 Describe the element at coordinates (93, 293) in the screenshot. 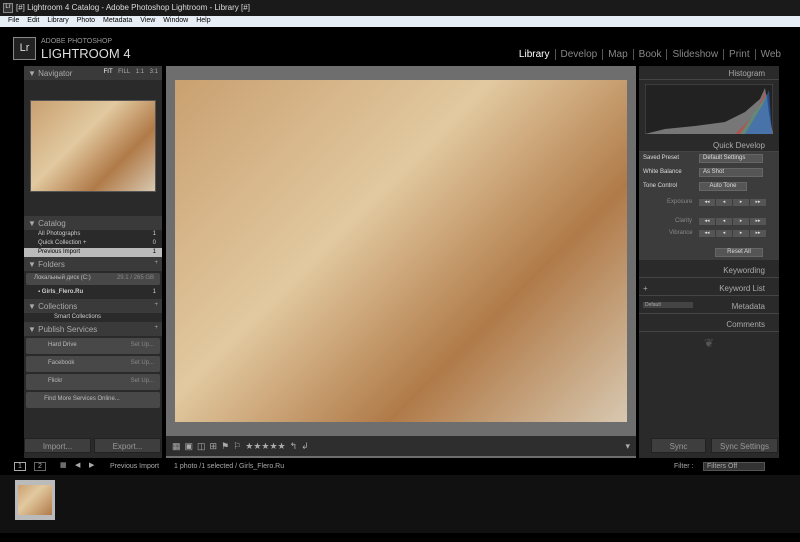

I see `folder-item: ▪ Girls_Flero.Ru 1` at that location.